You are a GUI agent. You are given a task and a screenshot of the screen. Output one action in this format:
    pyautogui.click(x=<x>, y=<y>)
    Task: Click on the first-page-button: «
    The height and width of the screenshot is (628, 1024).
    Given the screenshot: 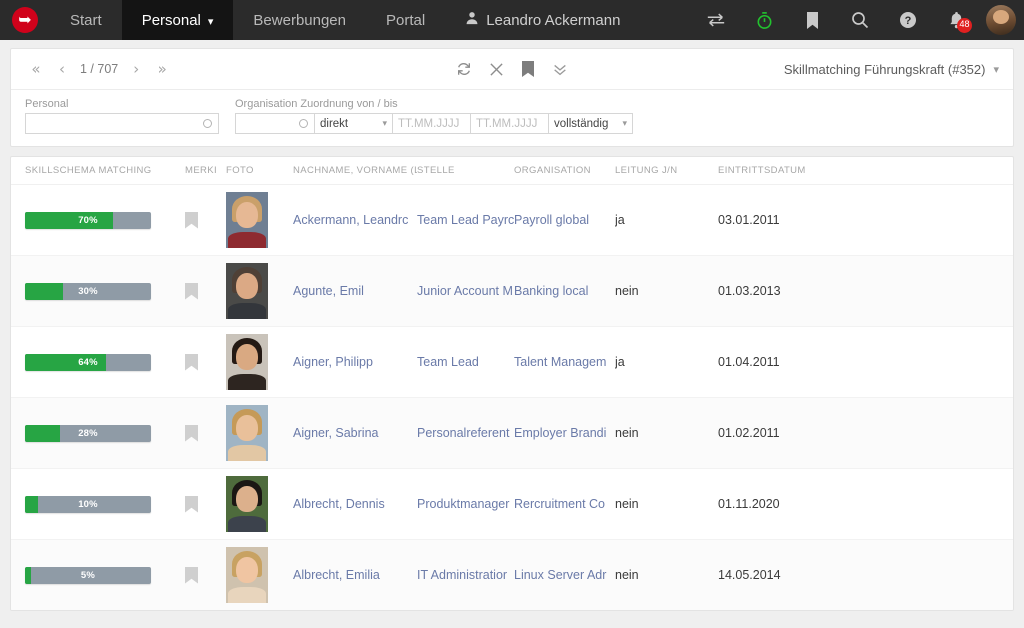 What is the action you would take?
    pyautogui.click(x=36, y=69)
    